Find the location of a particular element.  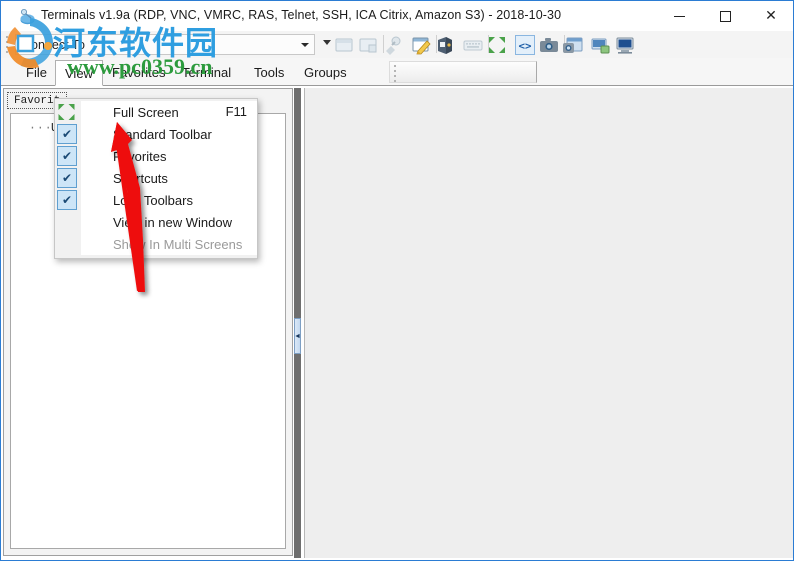

menu-option-full-screen: Full Screen F11 is located at coordinates (157, 112).